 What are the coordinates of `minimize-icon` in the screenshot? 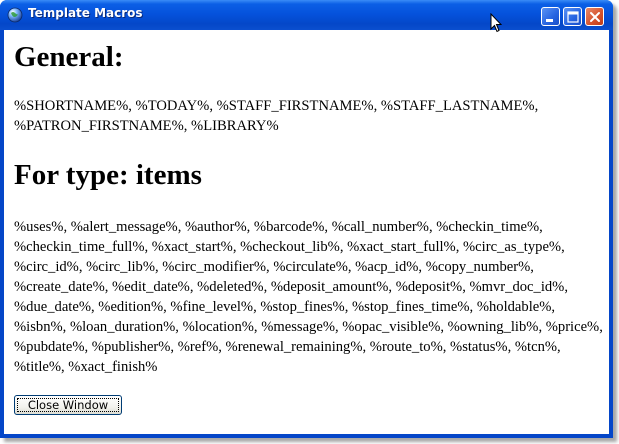 It's located at (549, 20).